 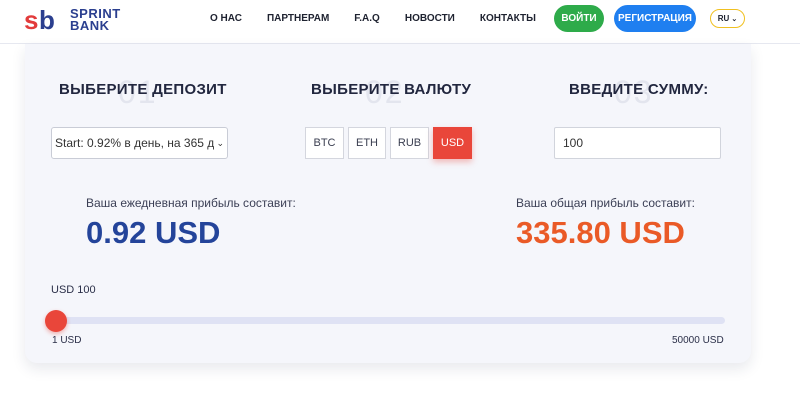 I want to click on currency-button-btc: BTC, so click(x=324, y=143).